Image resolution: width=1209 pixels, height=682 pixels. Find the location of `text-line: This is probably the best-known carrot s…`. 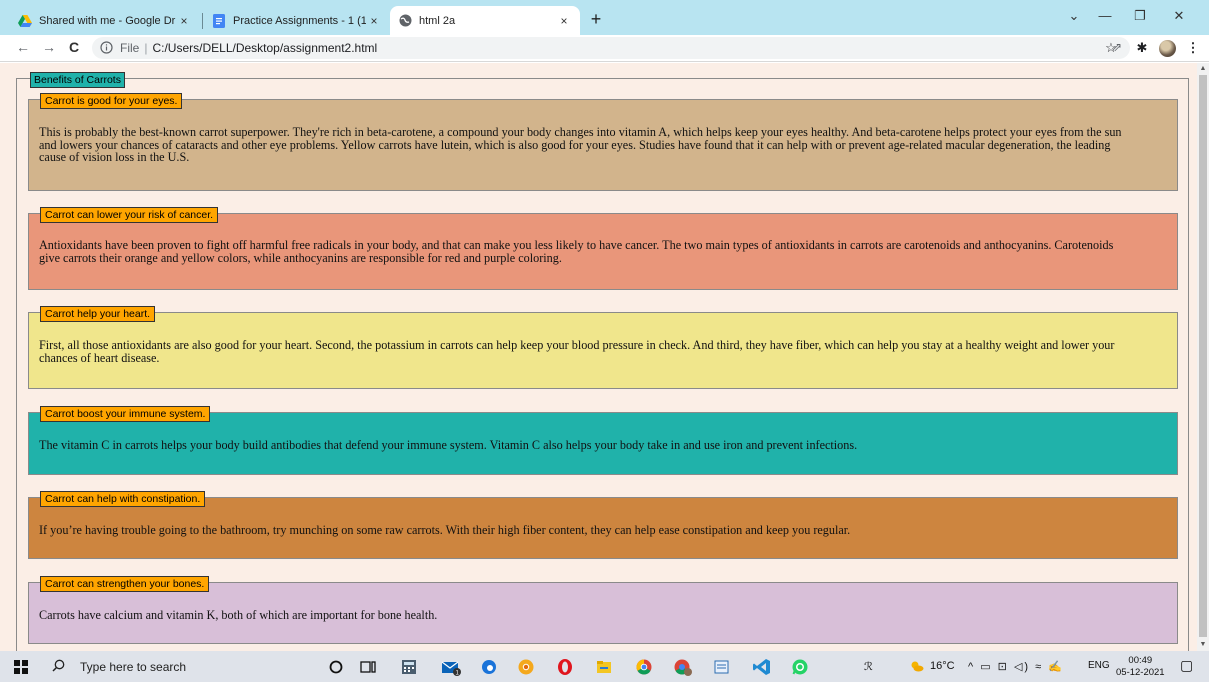

text-line: This is probably the best-known carrot s… is located at coordinates (580, 132).